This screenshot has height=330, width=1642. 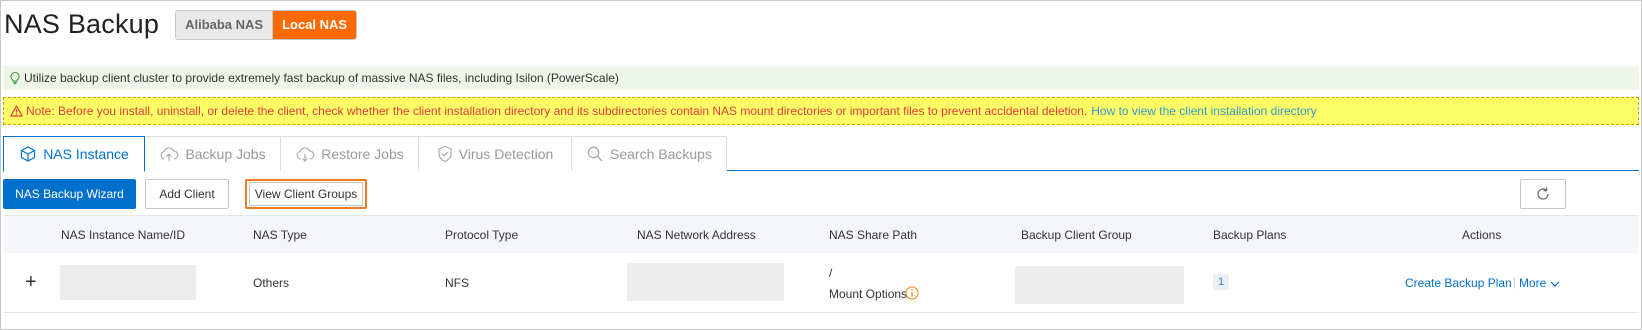 I want to click on tab-label: Virus Detection, so click(x=506, y=154).